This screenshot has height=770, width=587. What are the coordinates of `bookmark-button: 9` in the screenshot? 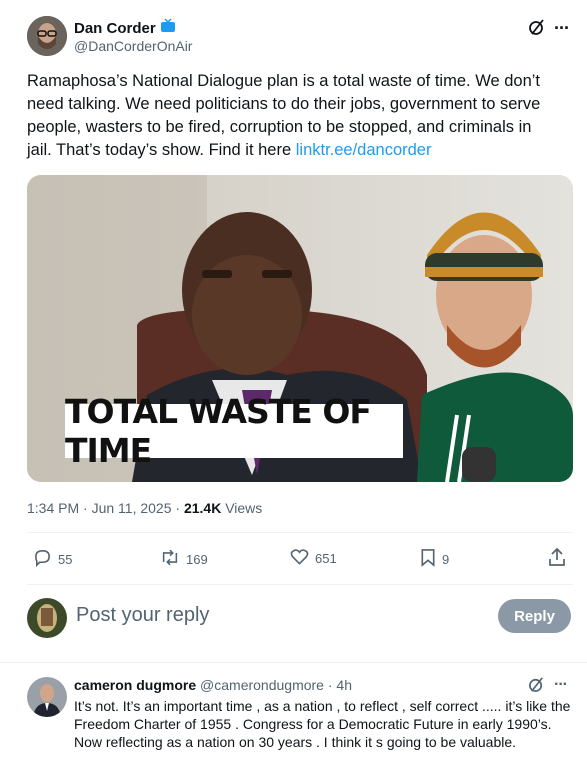 It's located at (434, 559).